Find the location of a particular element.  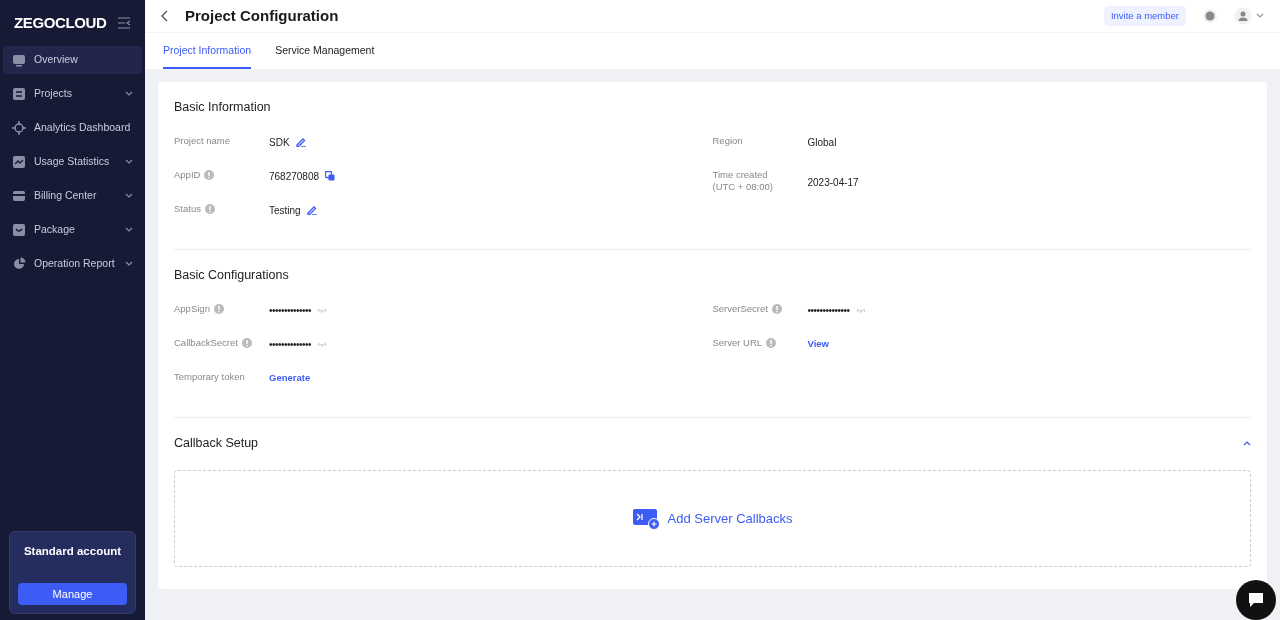

field-value: Global is located at coordinates (822, 142).